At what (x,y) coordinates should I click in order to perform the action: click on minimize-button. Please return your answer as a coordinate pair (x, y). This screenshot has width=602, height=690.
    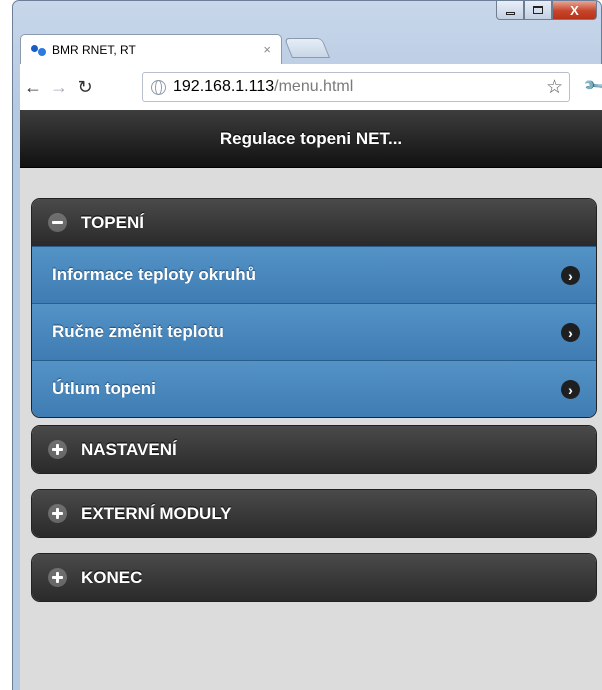
    Looking at the image, I should click on (510, 10).